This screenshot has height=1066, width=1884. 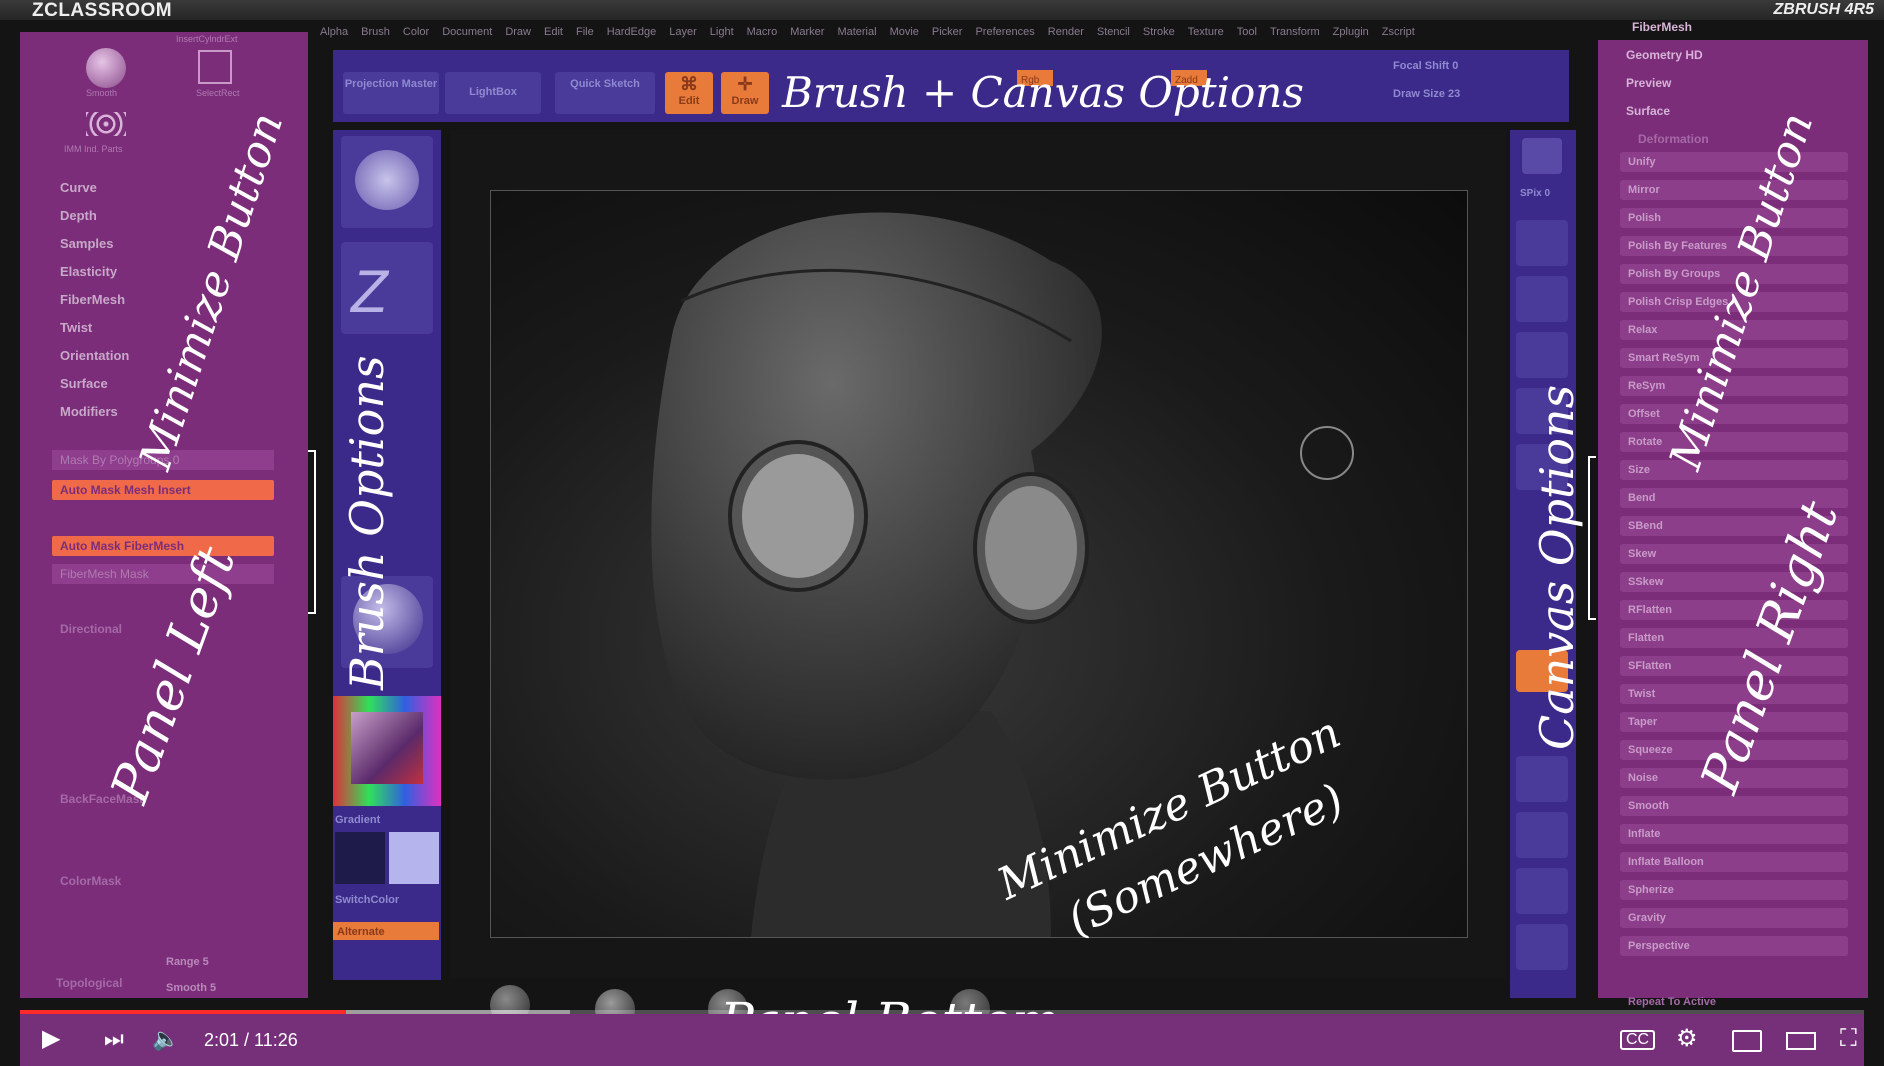 I want to click on menu-item-alpha: Alpha, so click(x=334, y=32).